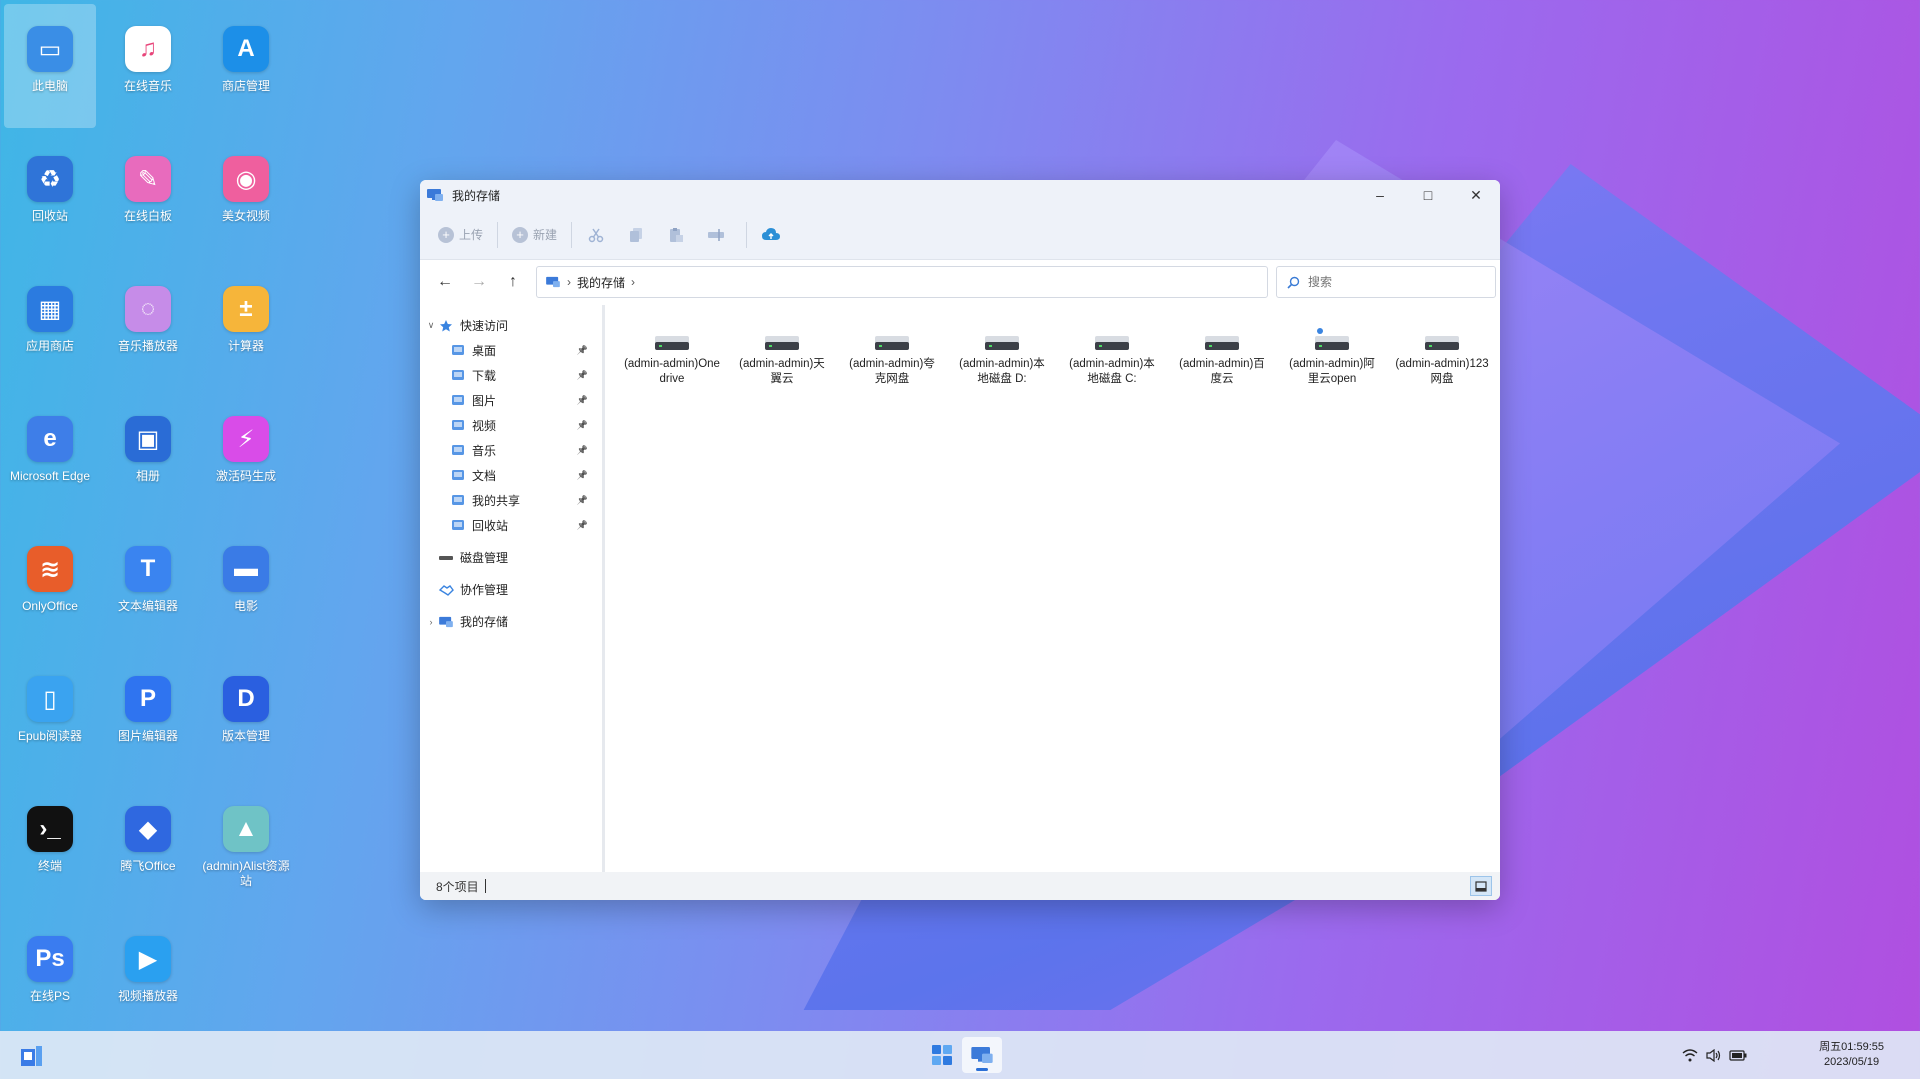 Image resolution: width=1920 pixels, height=1079 pixels. Describe the element at coordinates (50, 976) in the screenshot. I see `desktop-icon-item: Ps 在线PS` at that location.